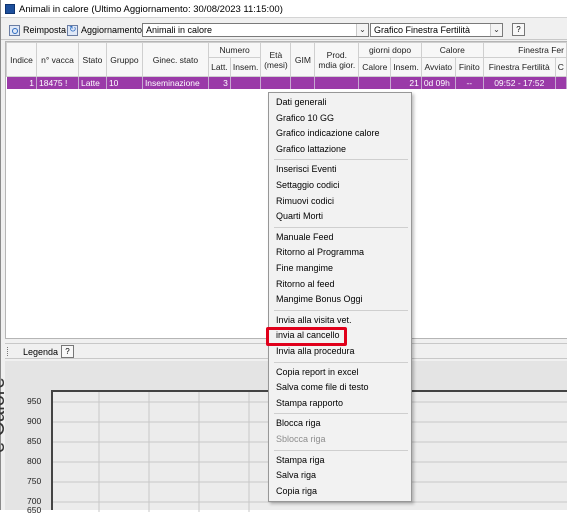  What do you see at coordinates (124, 82) in the screenshot?
I see `cell-gruppo: 10` at bounding box center [124, 82].